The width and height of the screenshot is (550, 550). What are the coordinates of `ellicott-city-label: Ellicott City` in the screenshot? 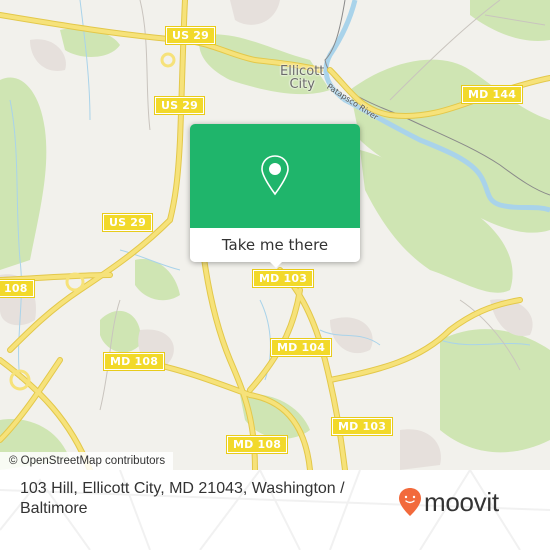 It's located at (302, 78).